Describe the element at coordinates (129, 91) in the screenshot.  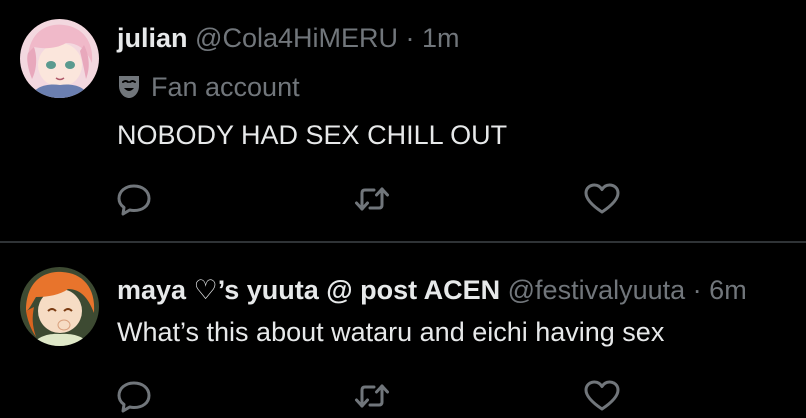
I see `mask-icon` at that location.